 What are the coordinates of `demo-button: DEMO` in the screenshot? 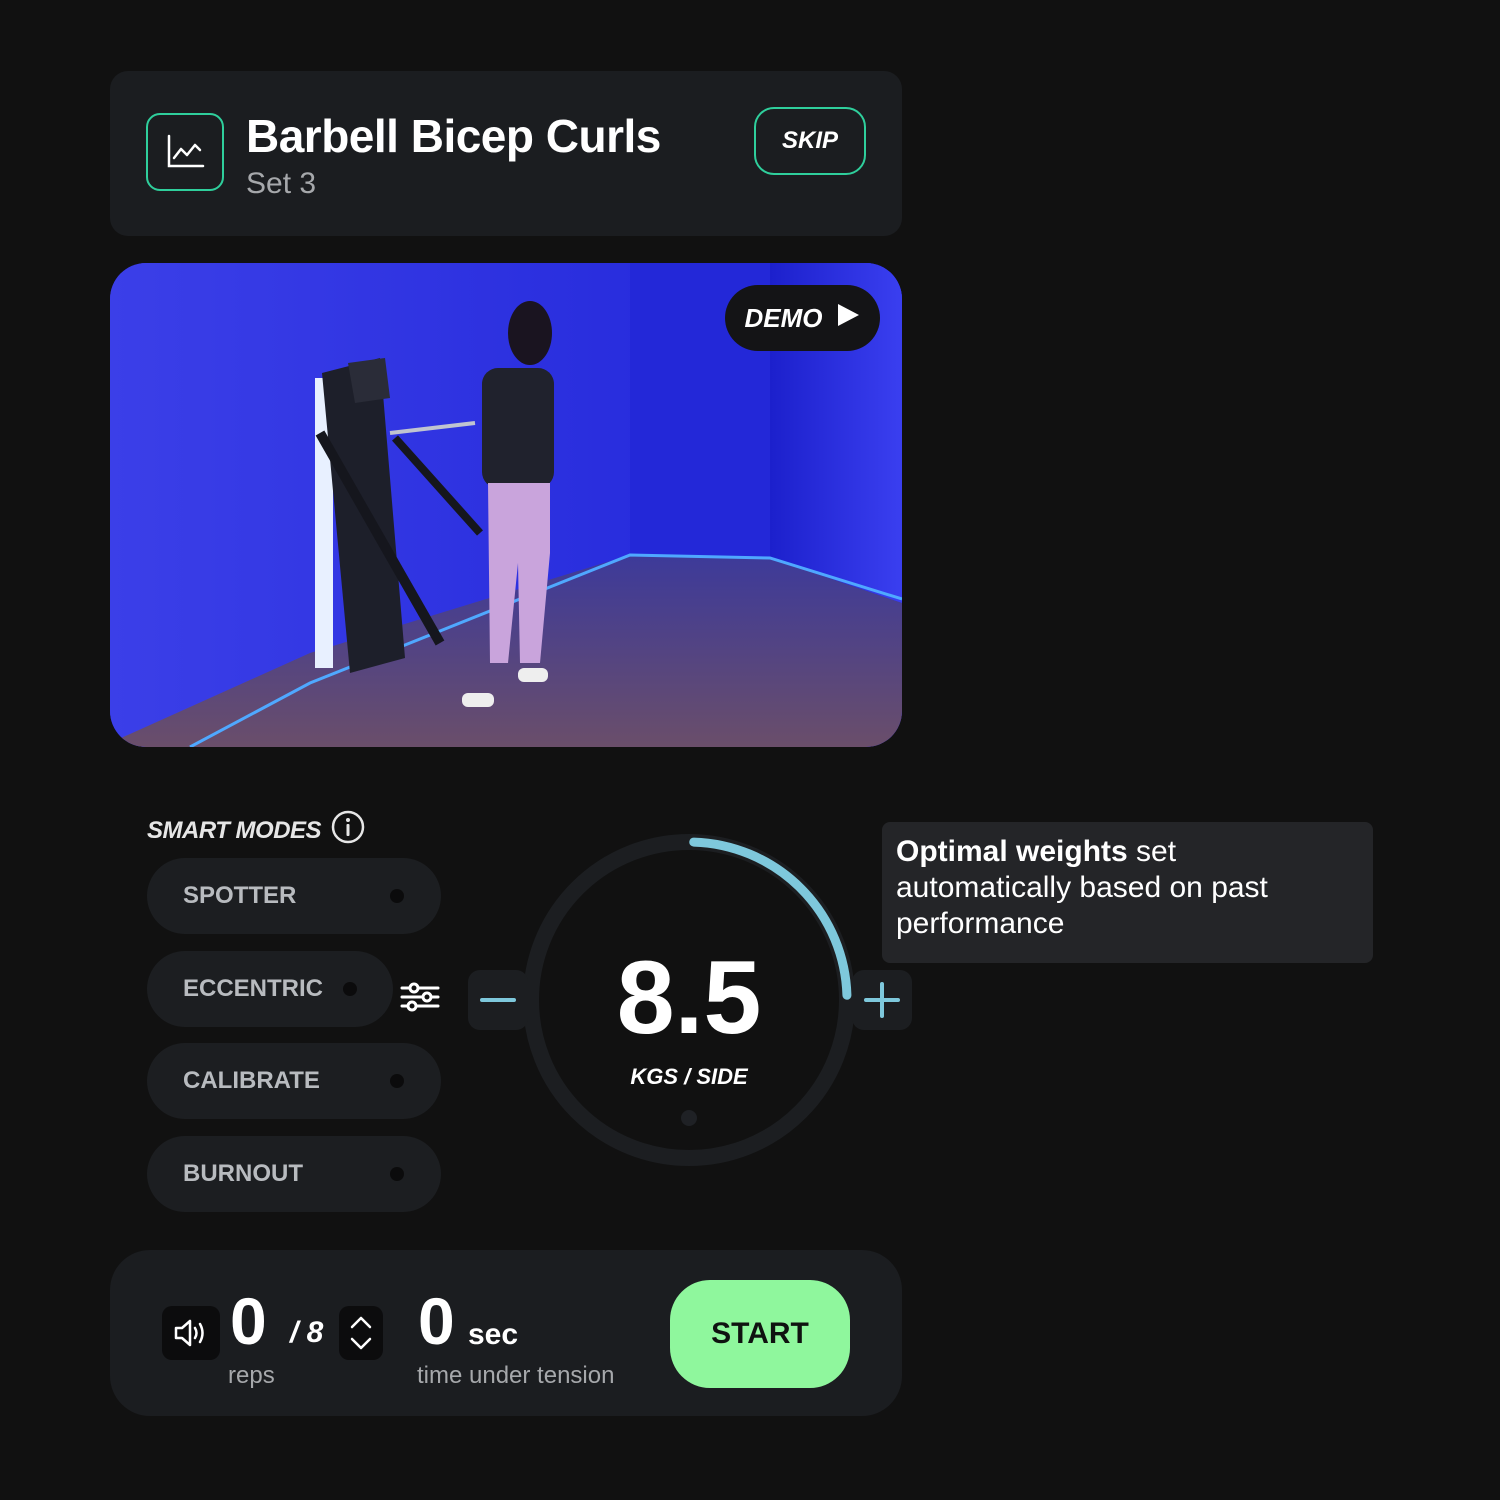 It's located at (802, 318).